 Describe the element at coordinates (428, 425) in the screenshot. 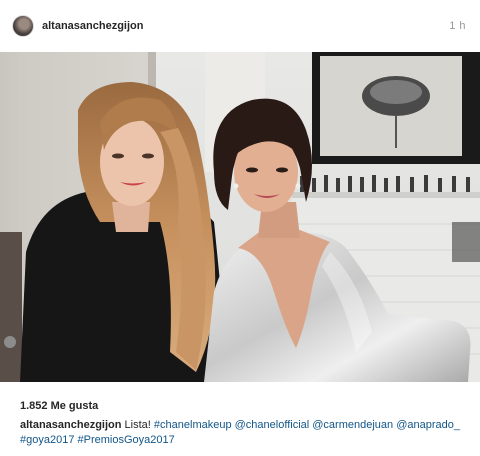

I see `caption-tag: @anaprado_` at that location.